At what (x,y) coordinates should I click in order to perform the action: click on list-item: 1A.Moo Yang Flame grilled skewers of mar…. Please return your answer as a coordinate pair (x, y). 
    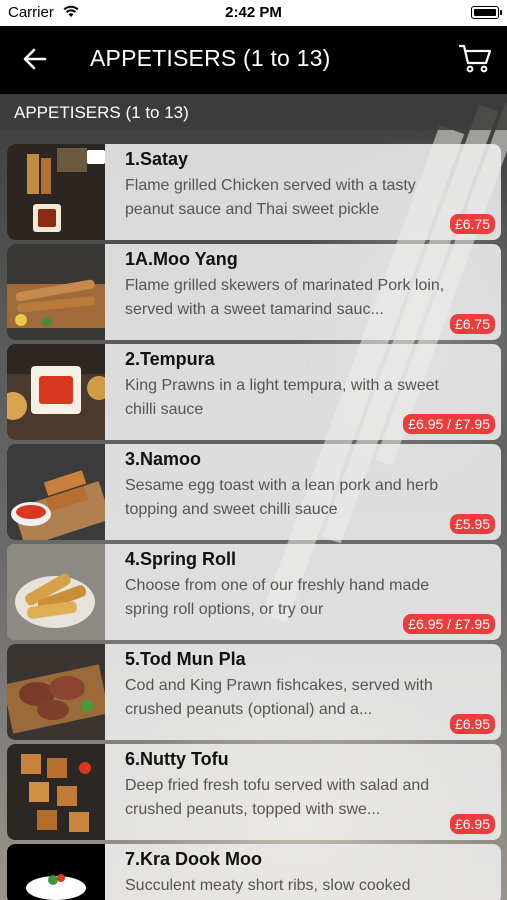
    Looking at the image, I should click on (254, 292).